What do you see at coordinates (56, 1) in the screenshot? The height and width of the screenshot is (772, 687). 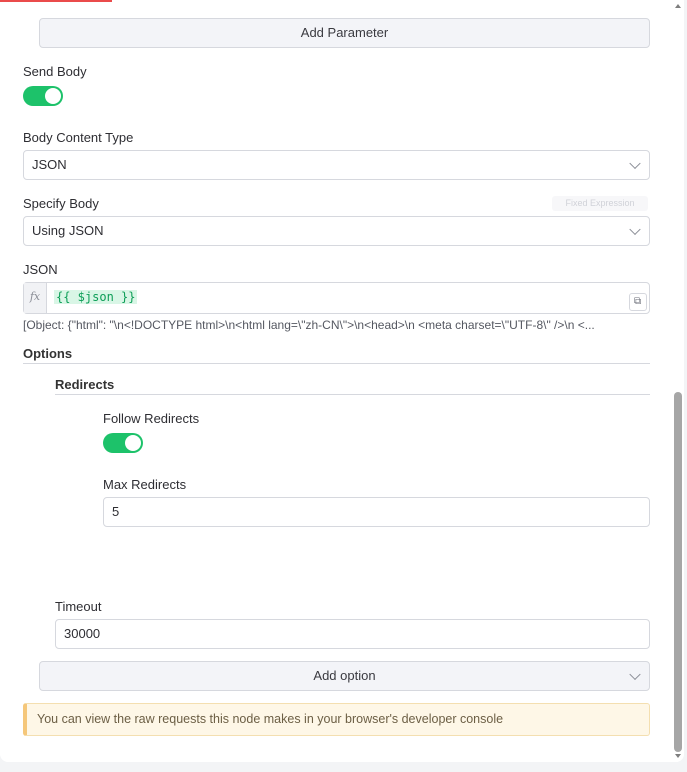 I see `tab-active-indicator` at bounding box center [56, 1].